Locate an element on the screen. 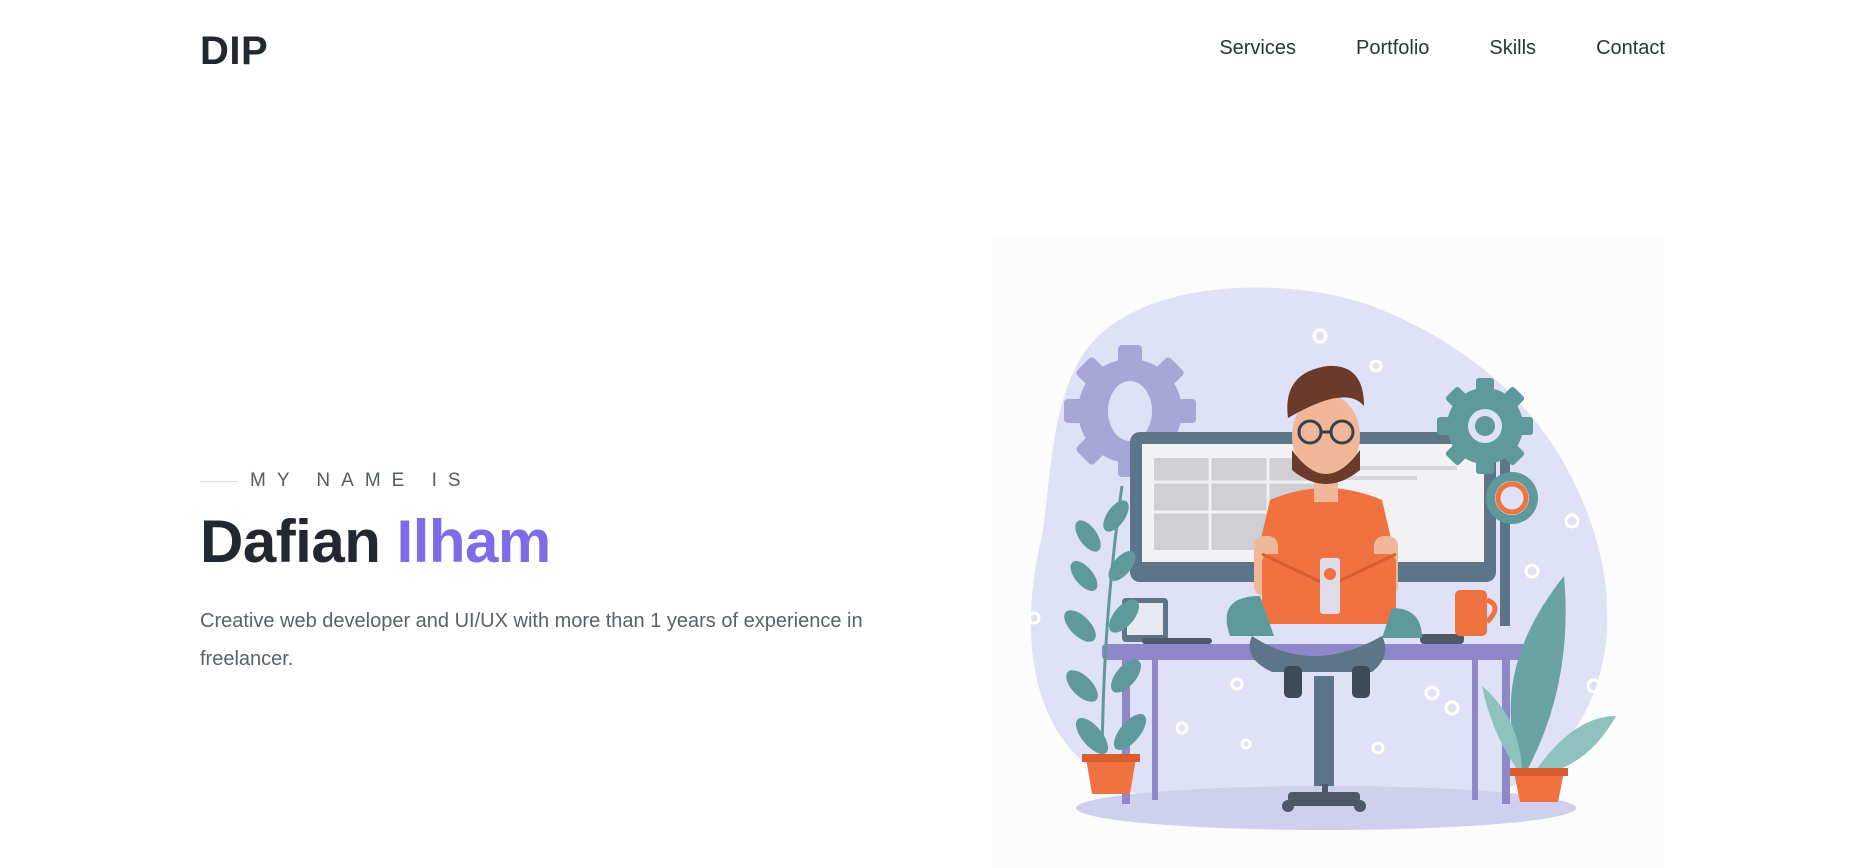  last-name: Ilham is located at coordinates (474, 541).